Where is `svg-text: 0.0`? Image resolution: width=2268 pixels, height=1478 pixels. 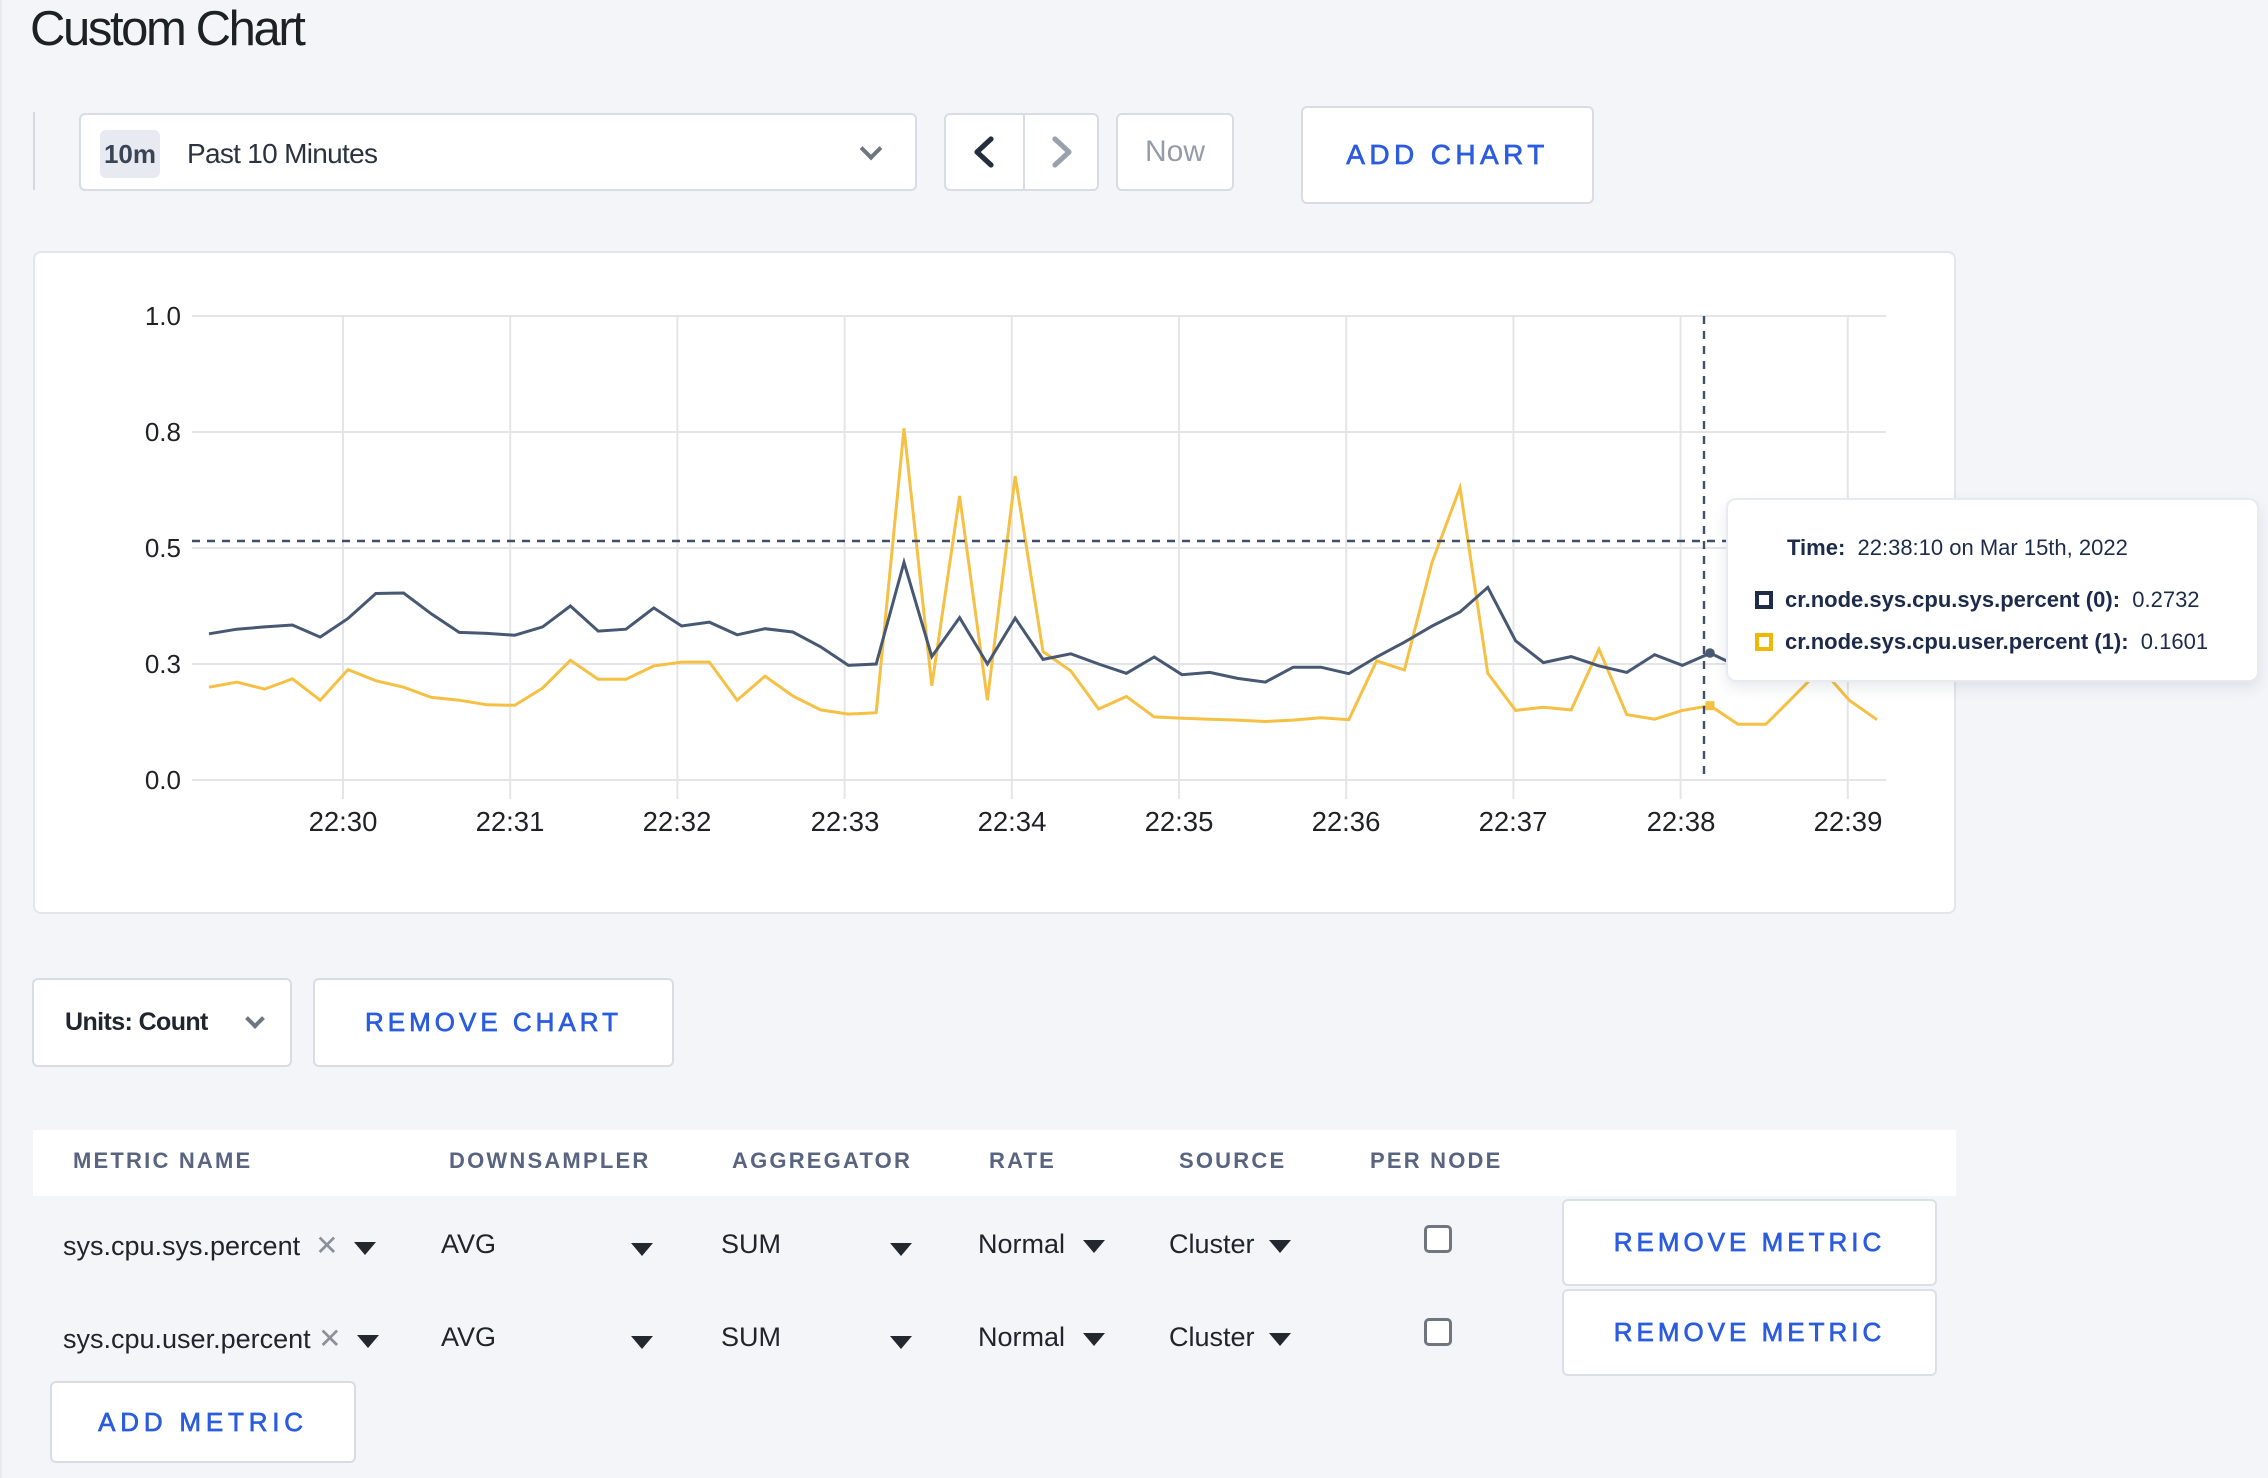
svg-text: 0.0 is located at coordinates (163, 780).